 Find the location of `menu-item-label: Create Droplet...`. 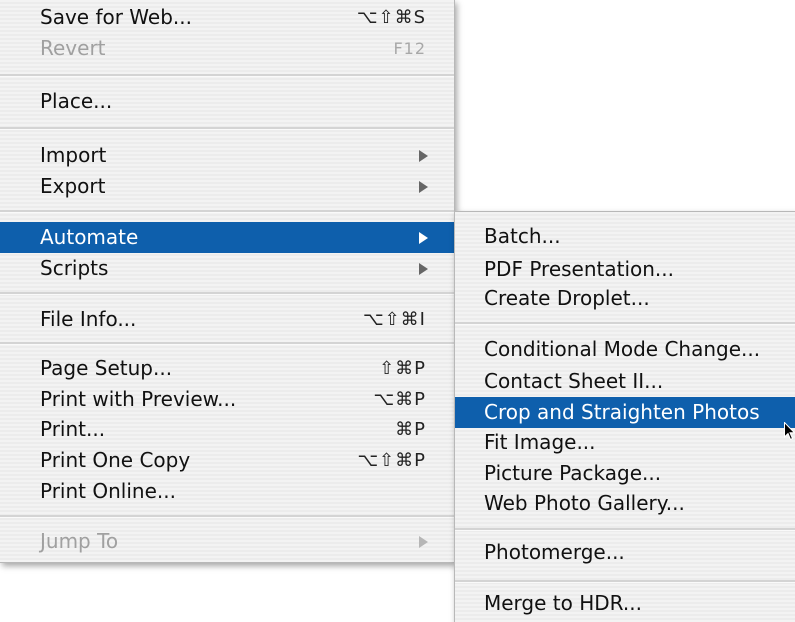

menu-item-label: Create Droplet... is located at coordinates (567, 298).